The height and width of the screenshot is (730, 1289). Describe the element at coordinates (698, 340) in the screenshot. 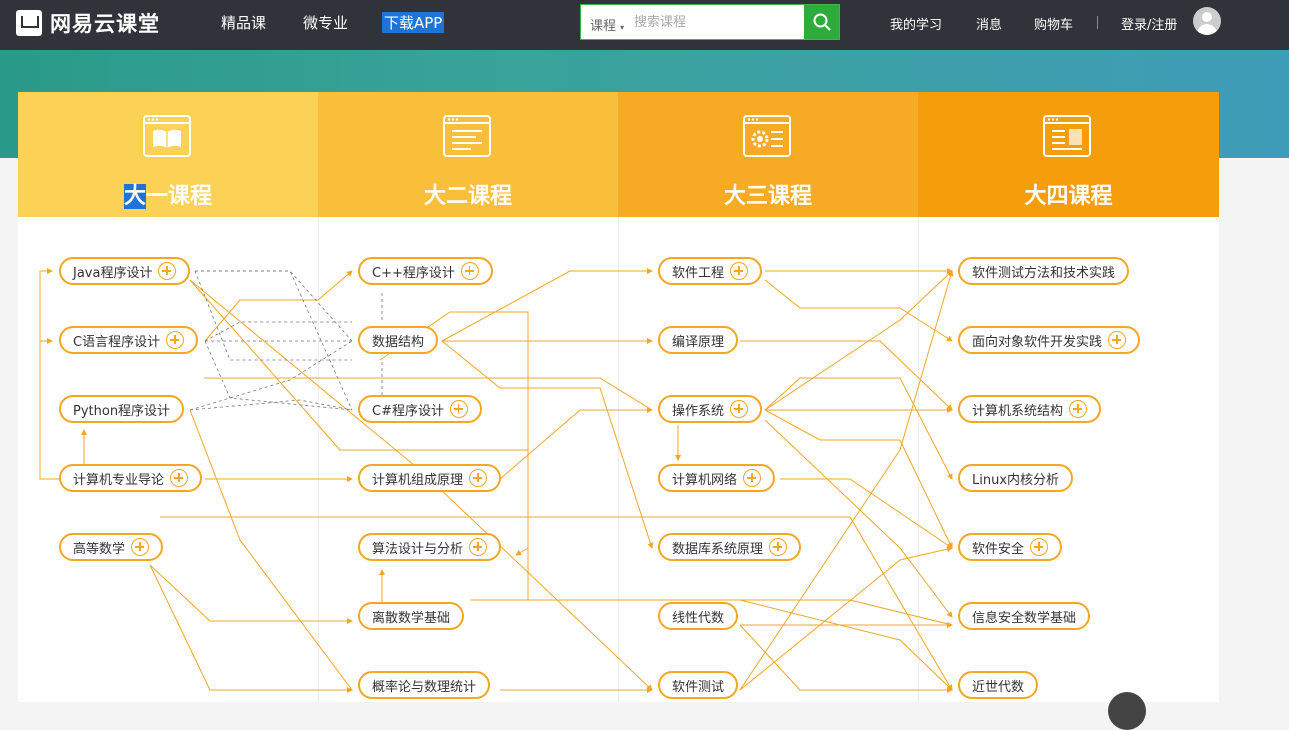

I see `course-node: 编译原理` at that location.